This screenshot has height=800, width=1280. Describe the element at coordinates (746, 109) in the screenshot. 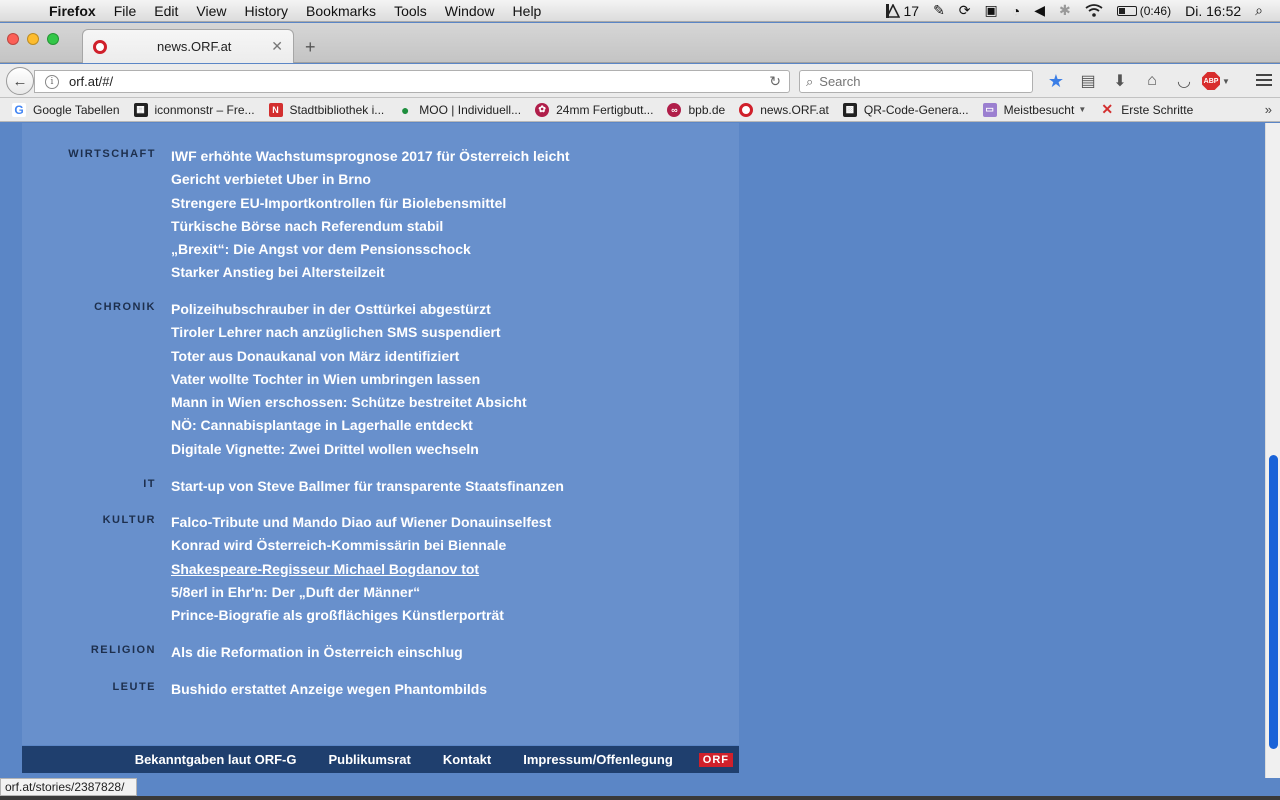

I see `orf-icon` at that location.